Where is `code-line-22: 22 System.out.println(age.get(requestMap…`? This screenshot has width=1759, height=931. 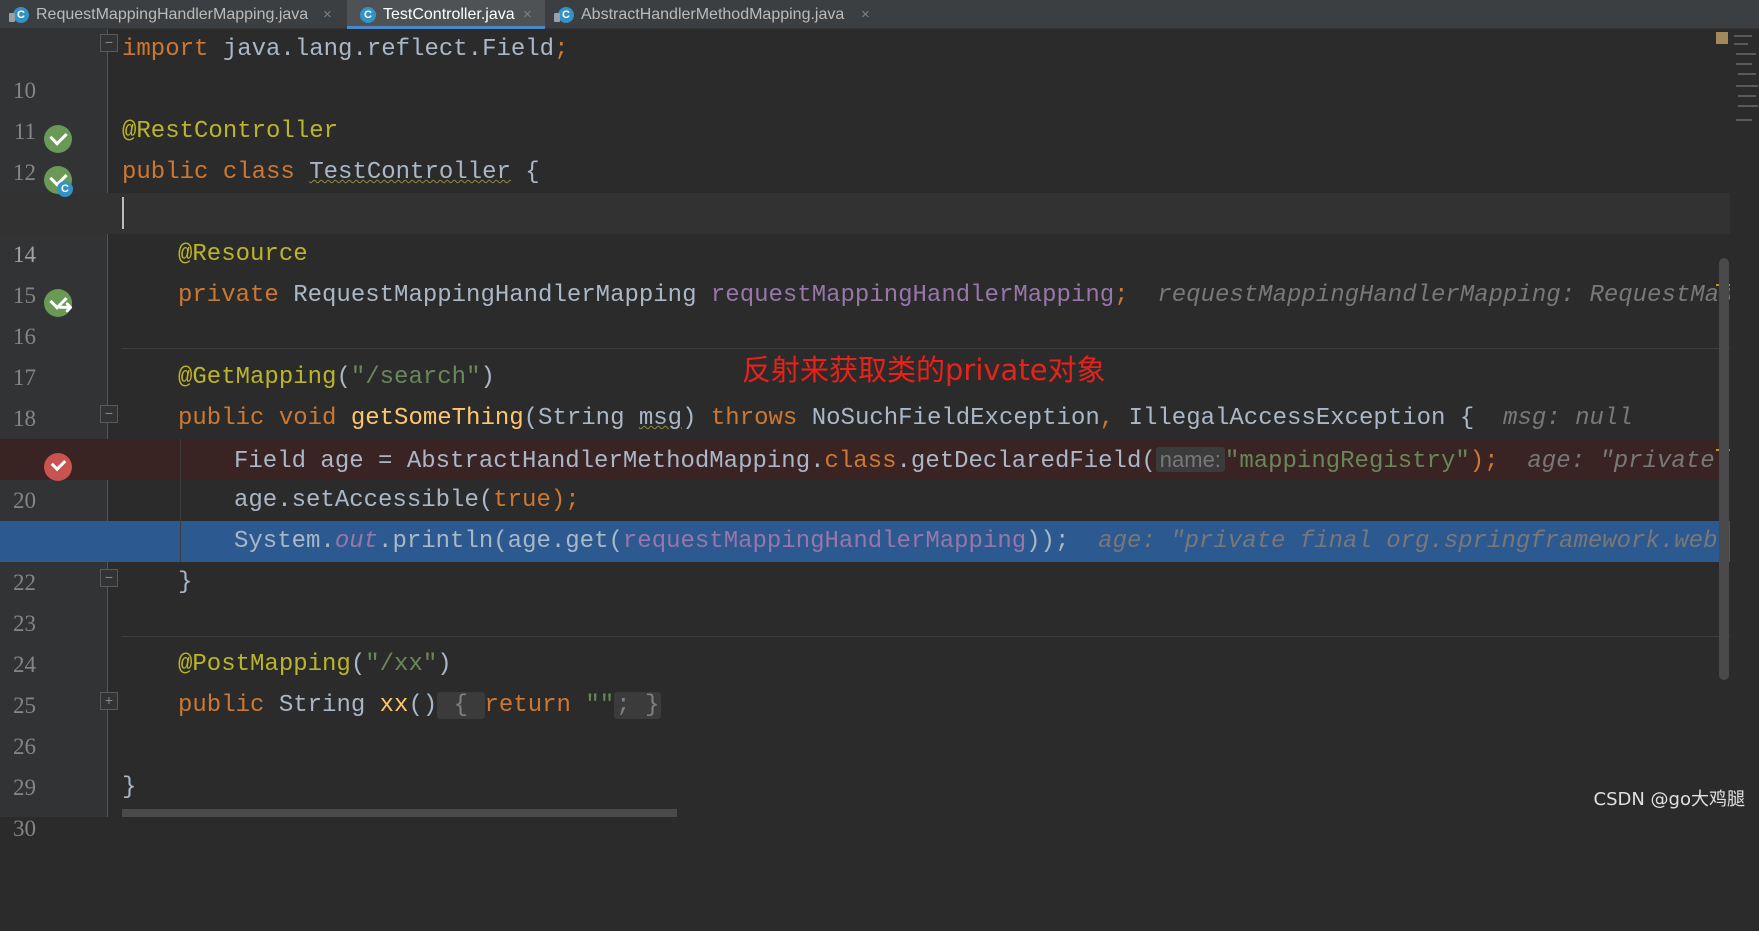
code-line-22: 22 System.out.println(age.get(requestMap… is located at coordinates (879, 558).